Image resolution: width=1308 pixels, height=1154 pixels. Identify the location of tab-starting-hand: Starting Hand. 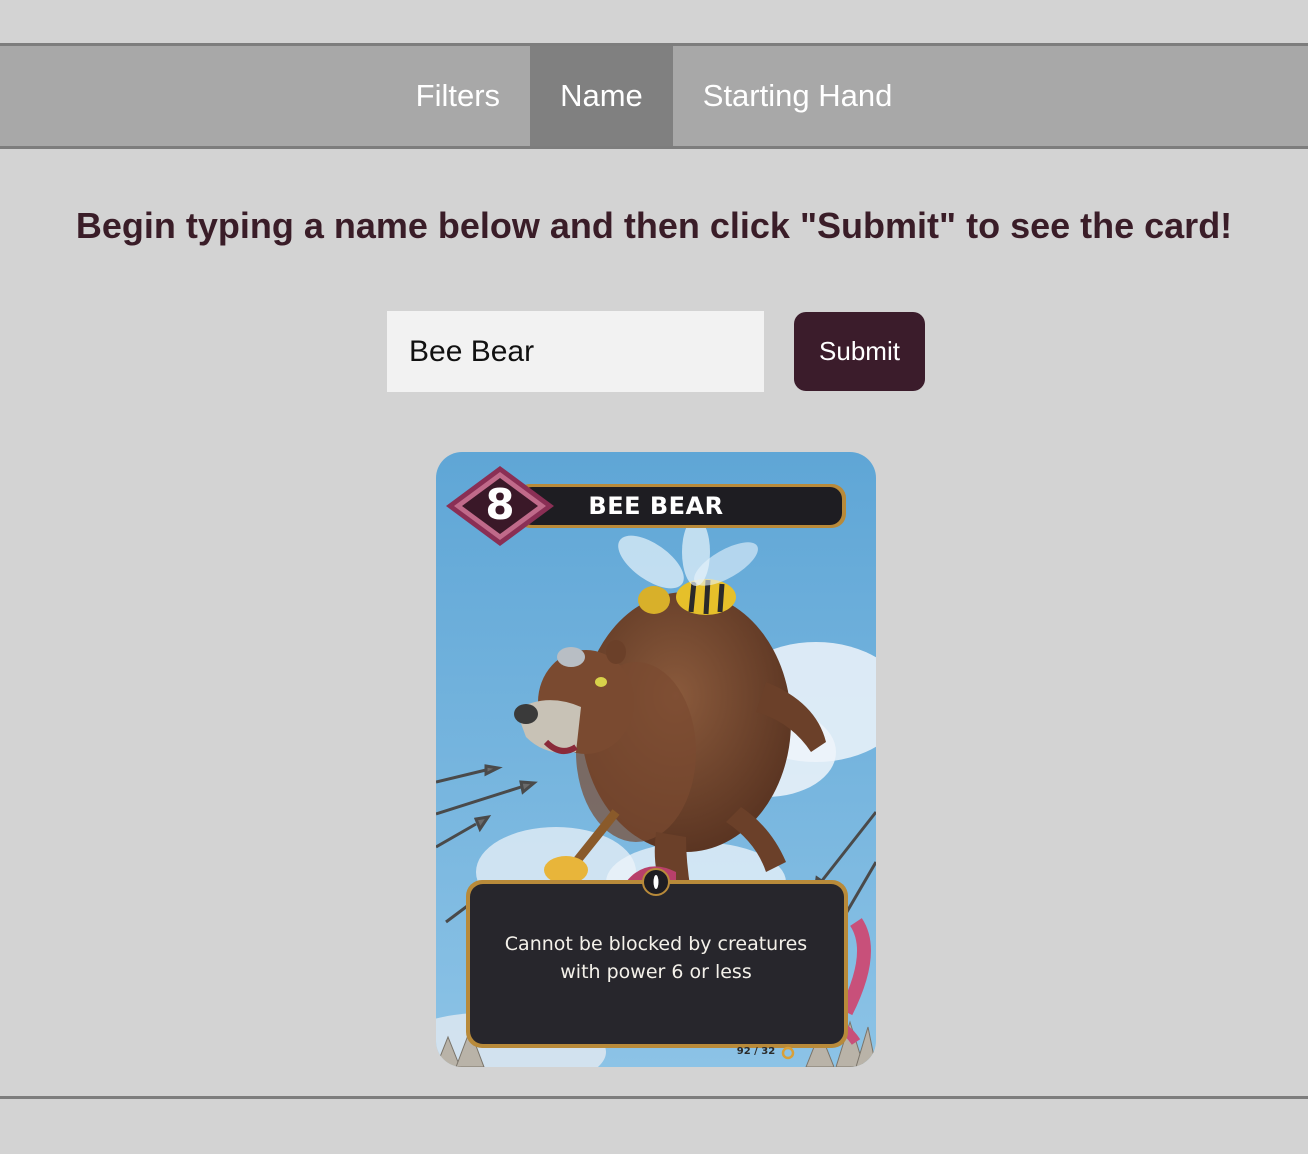
(798, 96).